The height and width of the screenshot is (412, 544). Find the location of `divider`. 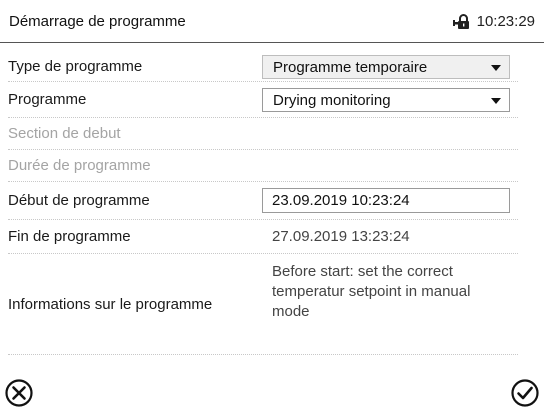

divider is located at coordinates (263, 354).